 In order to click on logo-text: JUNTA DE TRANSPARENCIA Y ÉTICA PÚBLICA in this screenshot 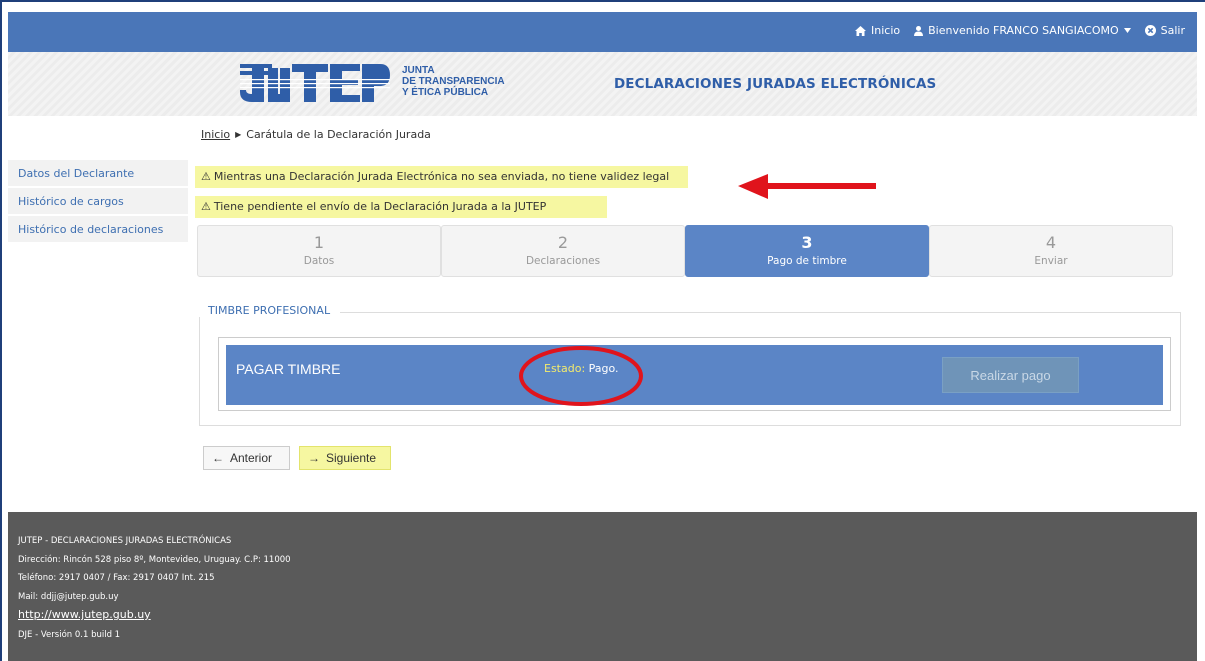, I will do `click(453, 81)`.